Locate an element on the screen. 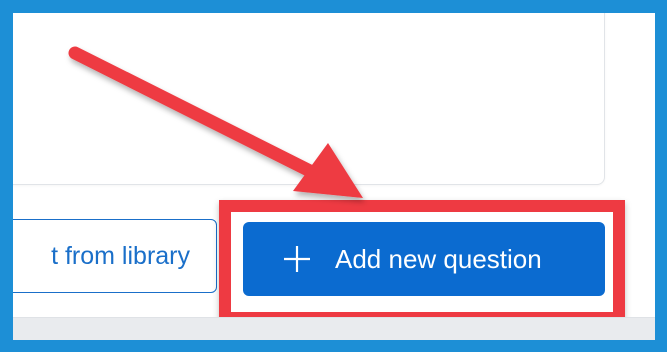  add-new-question-label: Add new question is located at coordinates (438, 258).